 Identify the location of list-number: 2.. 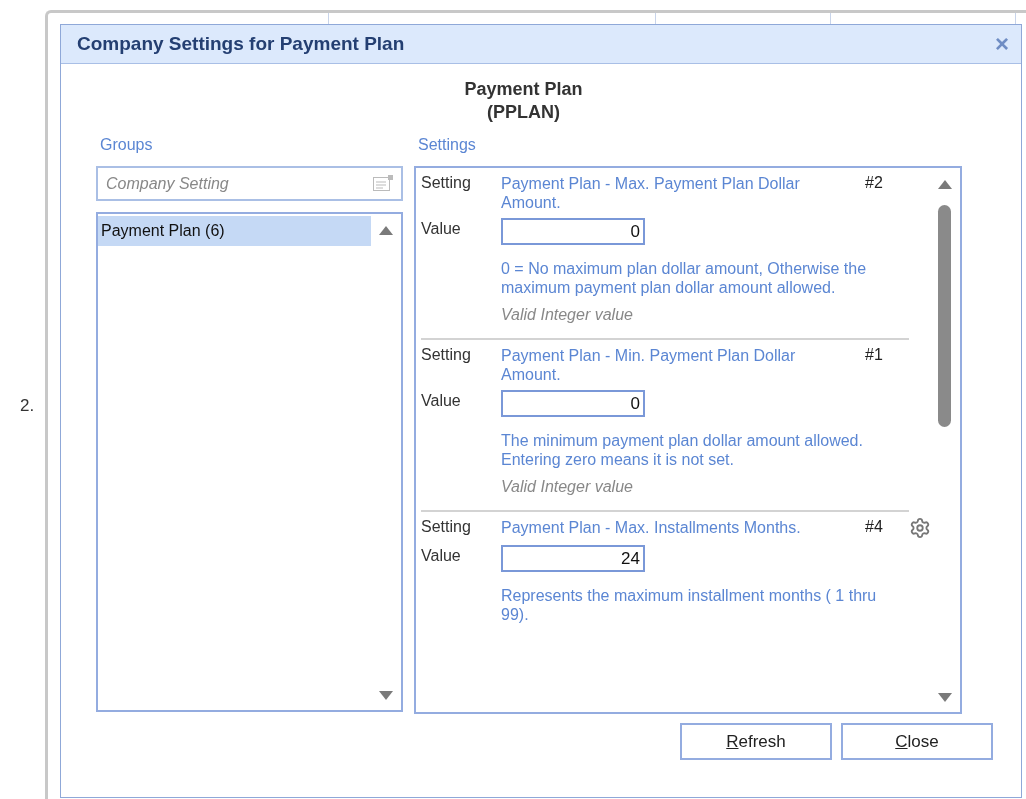
(27, 406).